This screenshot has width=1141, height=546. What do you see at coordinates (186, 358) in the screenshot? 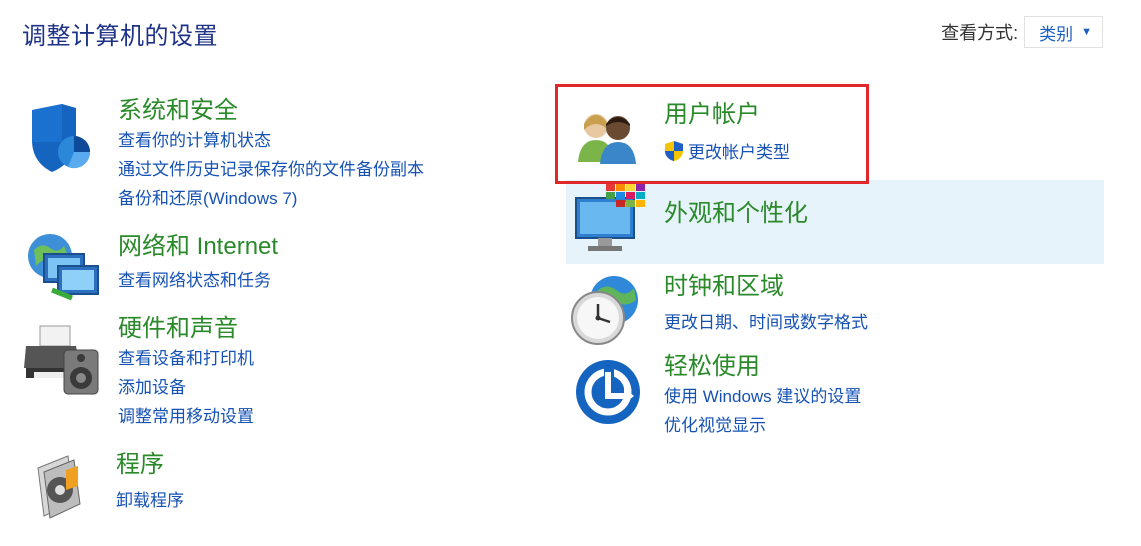
I see `link-devices-printers: 查看设备和打印机` at bounding box center [186, 358].